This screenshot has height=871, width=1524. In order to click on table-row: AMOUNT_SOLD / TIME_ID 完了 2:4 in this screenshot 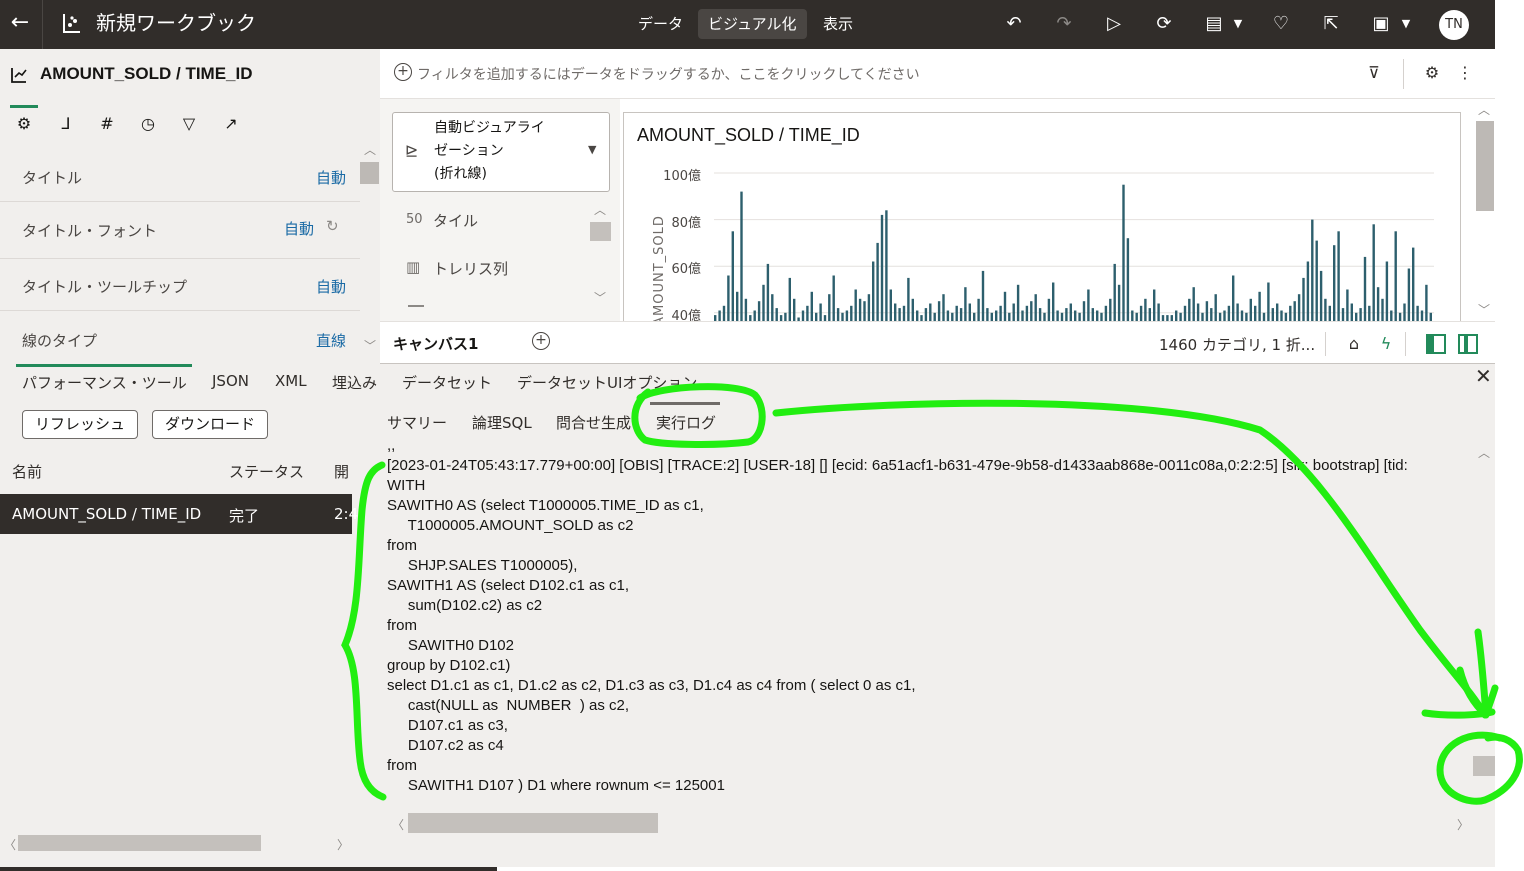, I will do `click(179, 514)`.